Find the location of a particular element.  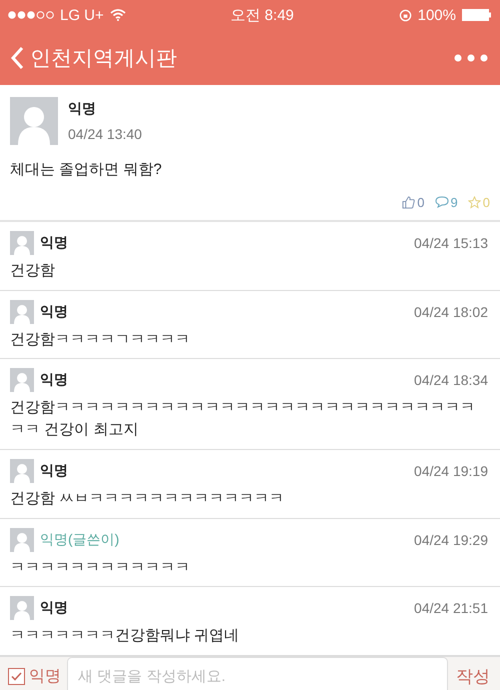

thumbs-up-icon is located at coordinates (409, 202).